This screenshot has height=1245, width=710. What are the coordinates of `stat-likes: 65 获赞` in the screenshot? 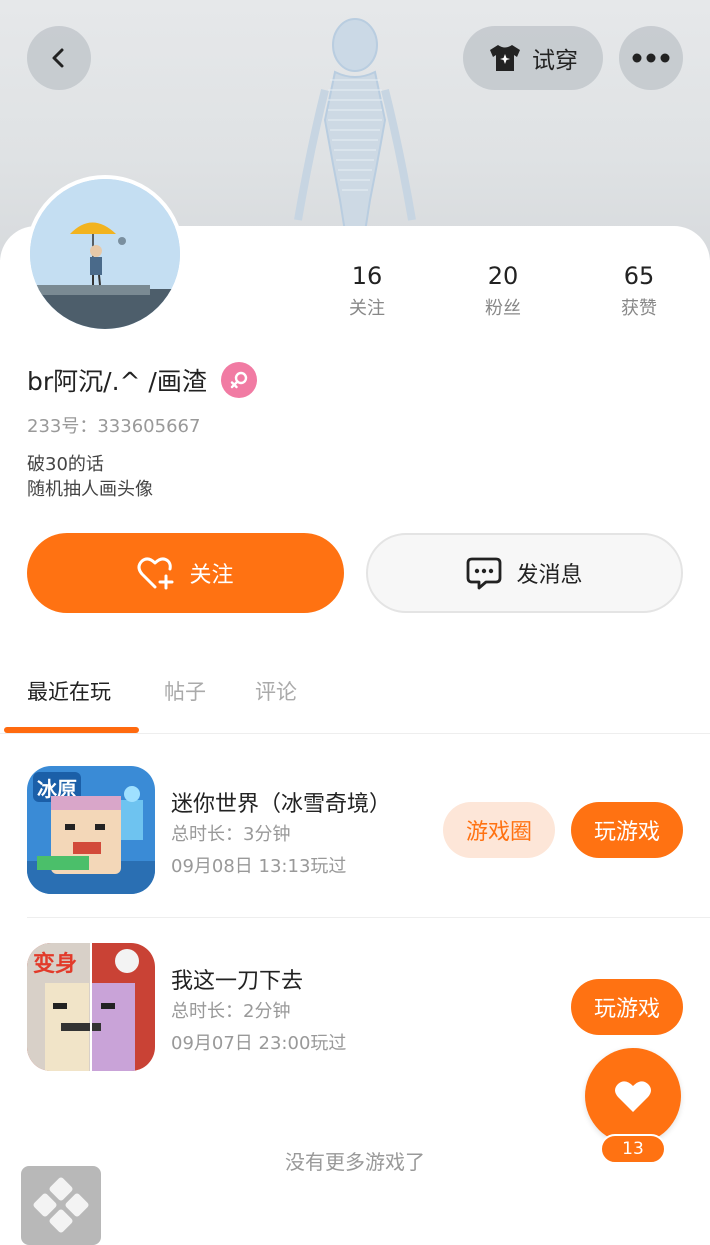 It's located at (639, 291).